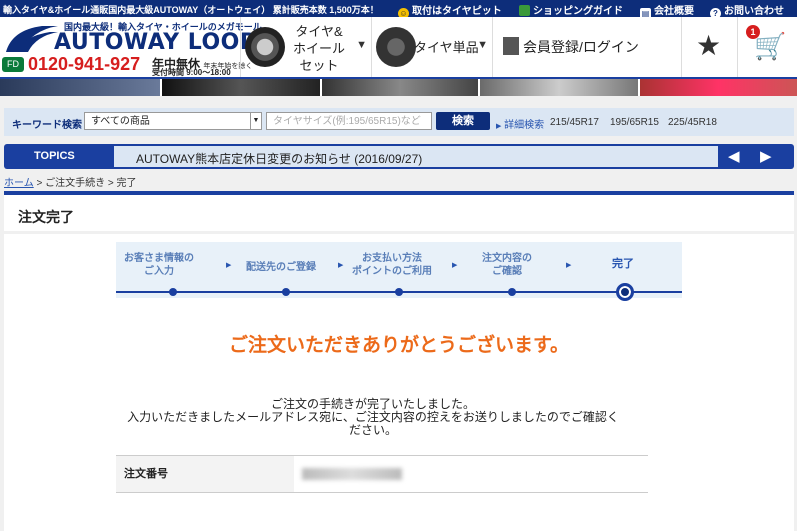 The height and width of the screenshot is (531, 797). Describe the element at coordinates (766, 156) in the screenshot. I see `topics-next-arrow-icon: ▶` at that location.